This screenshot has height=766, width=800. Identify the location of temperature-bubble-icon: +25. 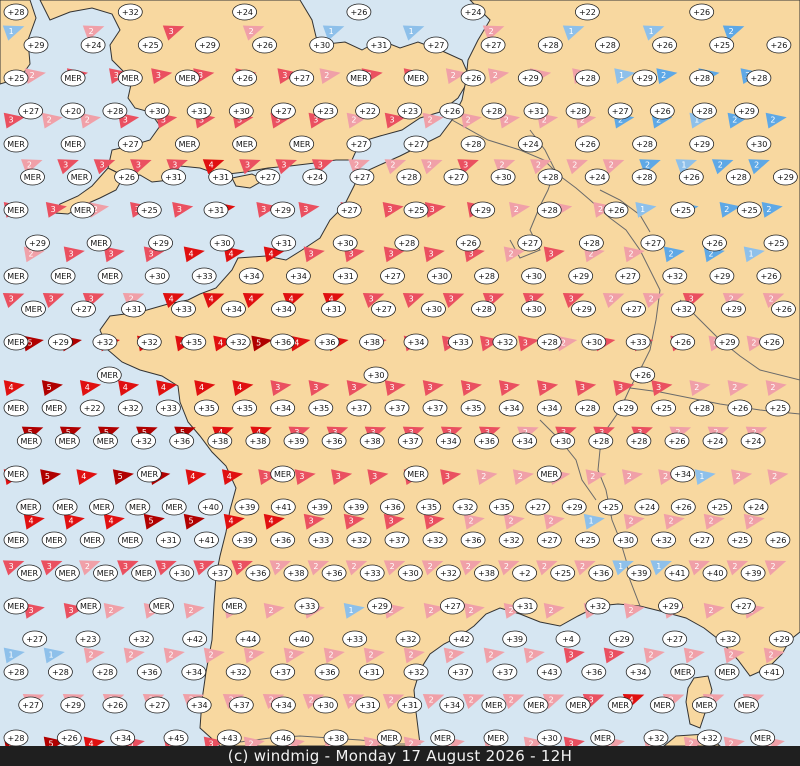
(563, 573).